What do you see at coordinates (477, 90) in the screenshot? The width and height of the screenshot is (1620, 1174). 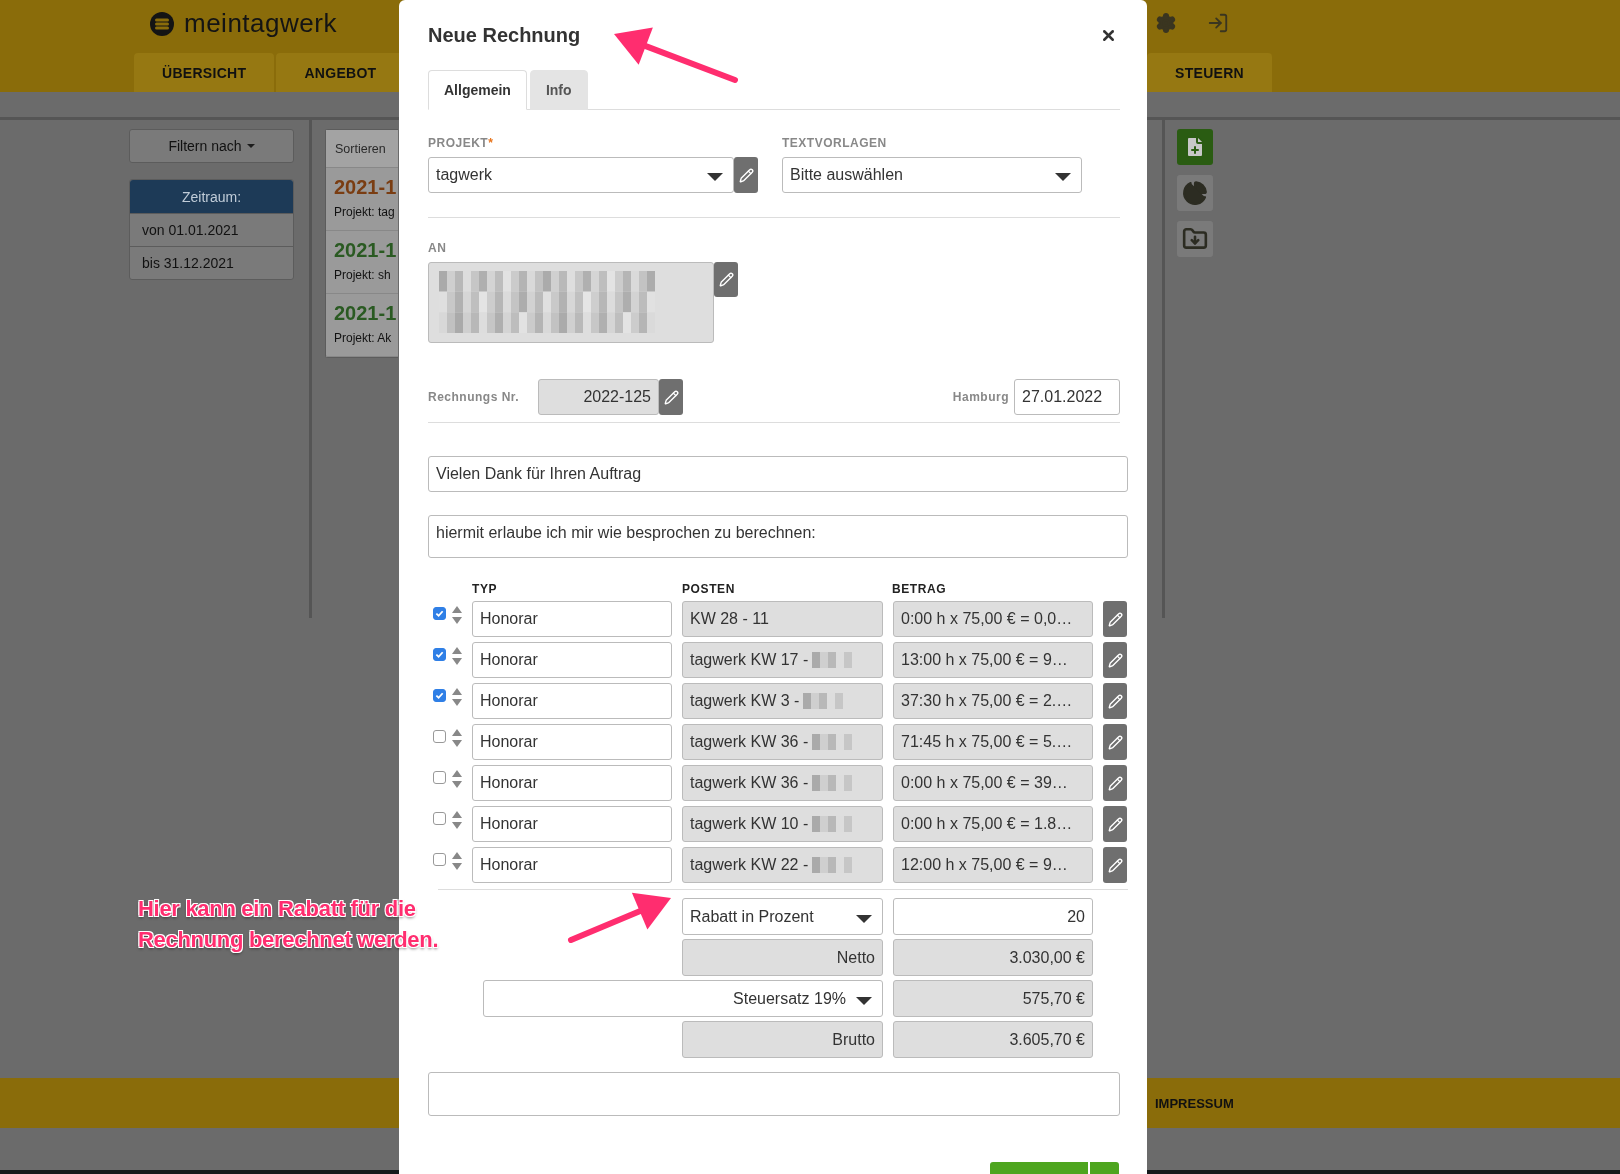 I see `tab: Allgemein` at bounding box center [477, 90].